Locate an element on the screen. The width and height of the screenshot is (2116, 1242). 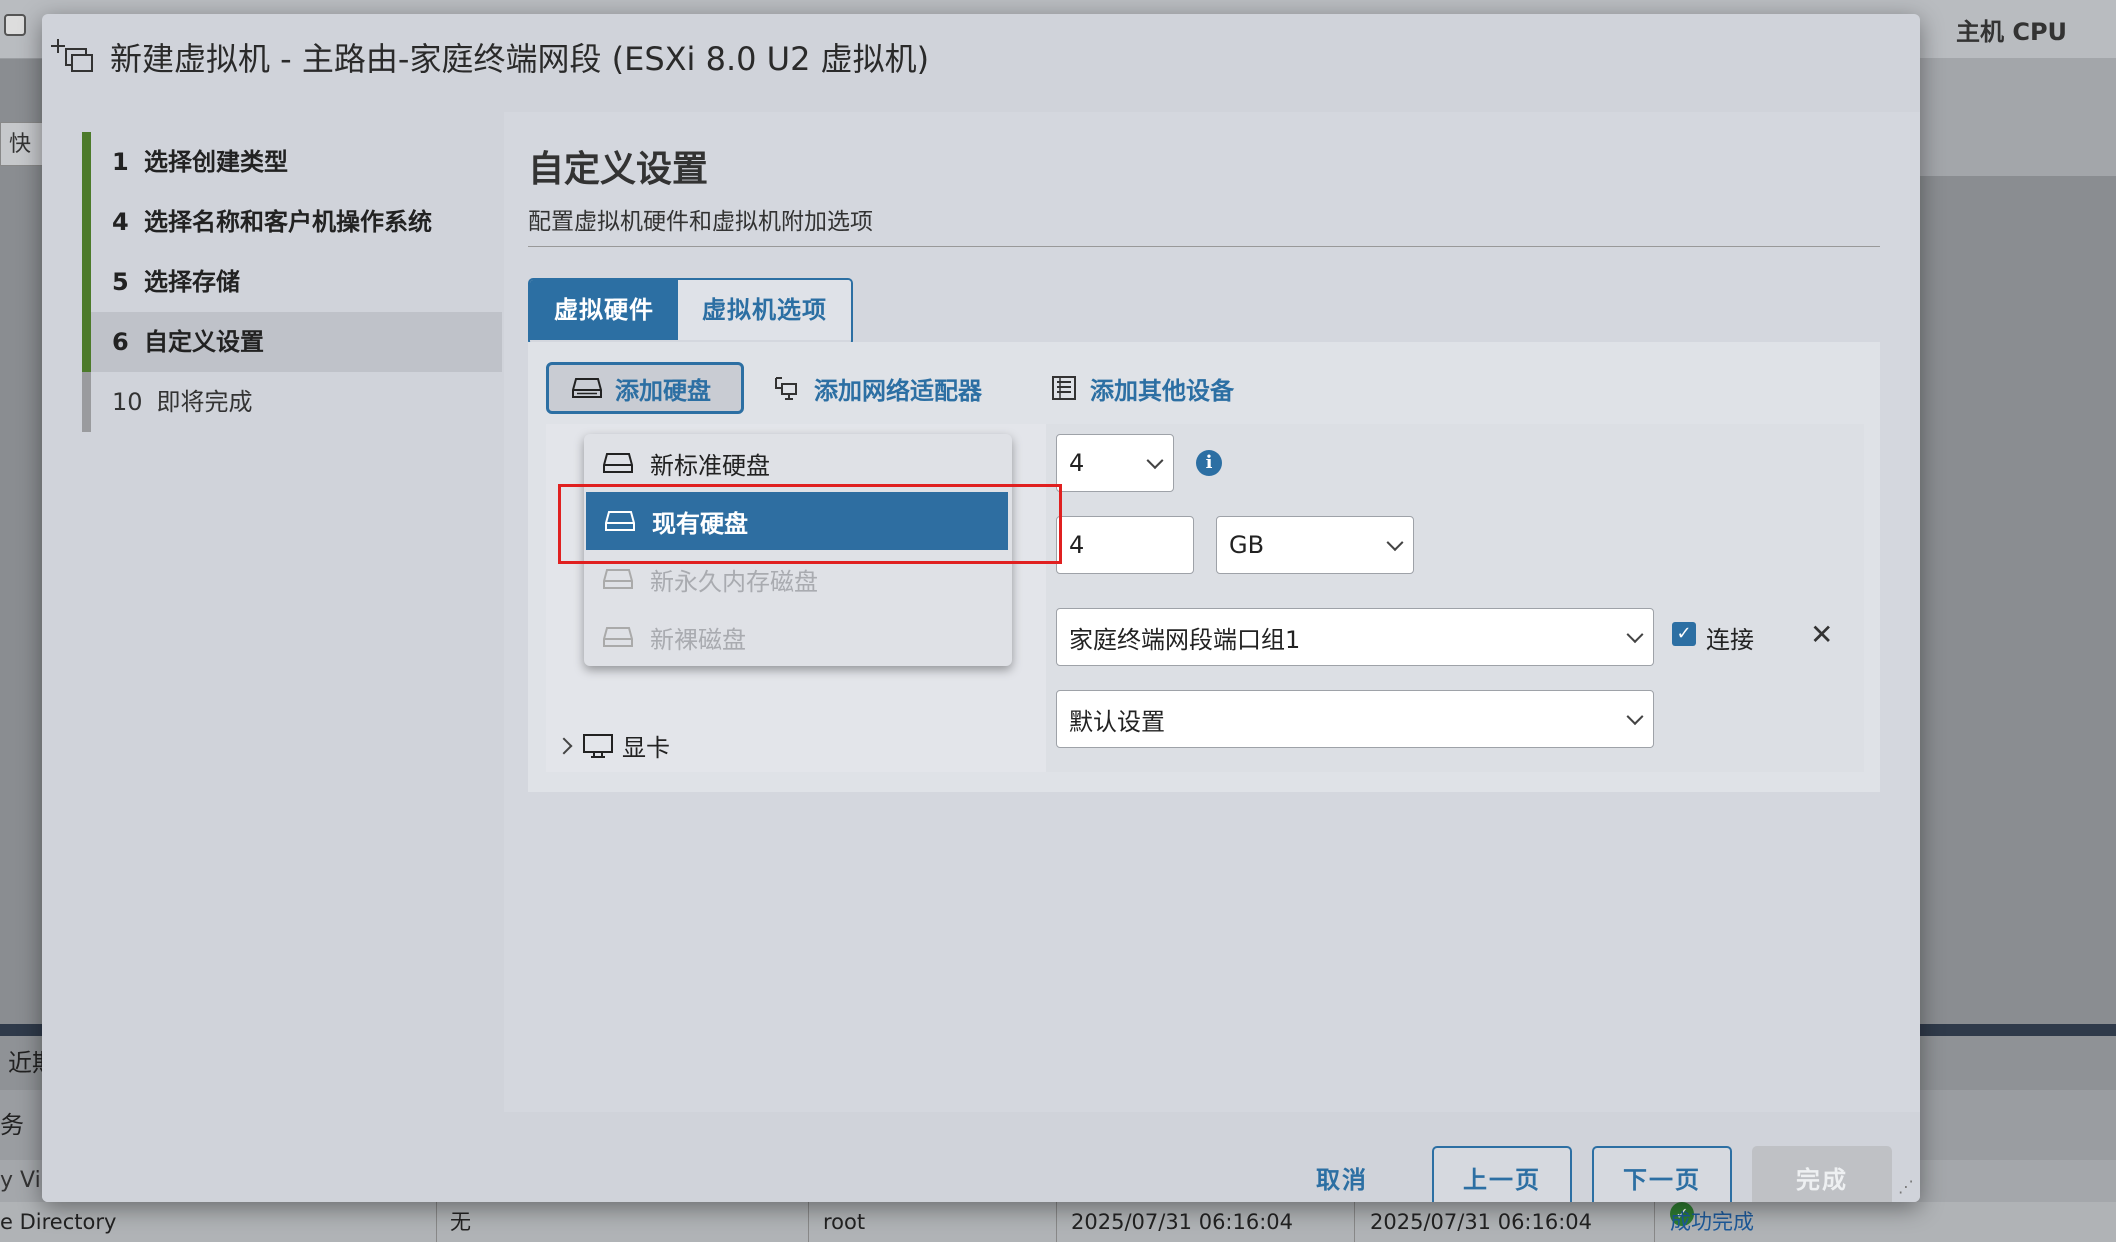
connect-checkbox: ✓ is located at coordinates (1684, 634).